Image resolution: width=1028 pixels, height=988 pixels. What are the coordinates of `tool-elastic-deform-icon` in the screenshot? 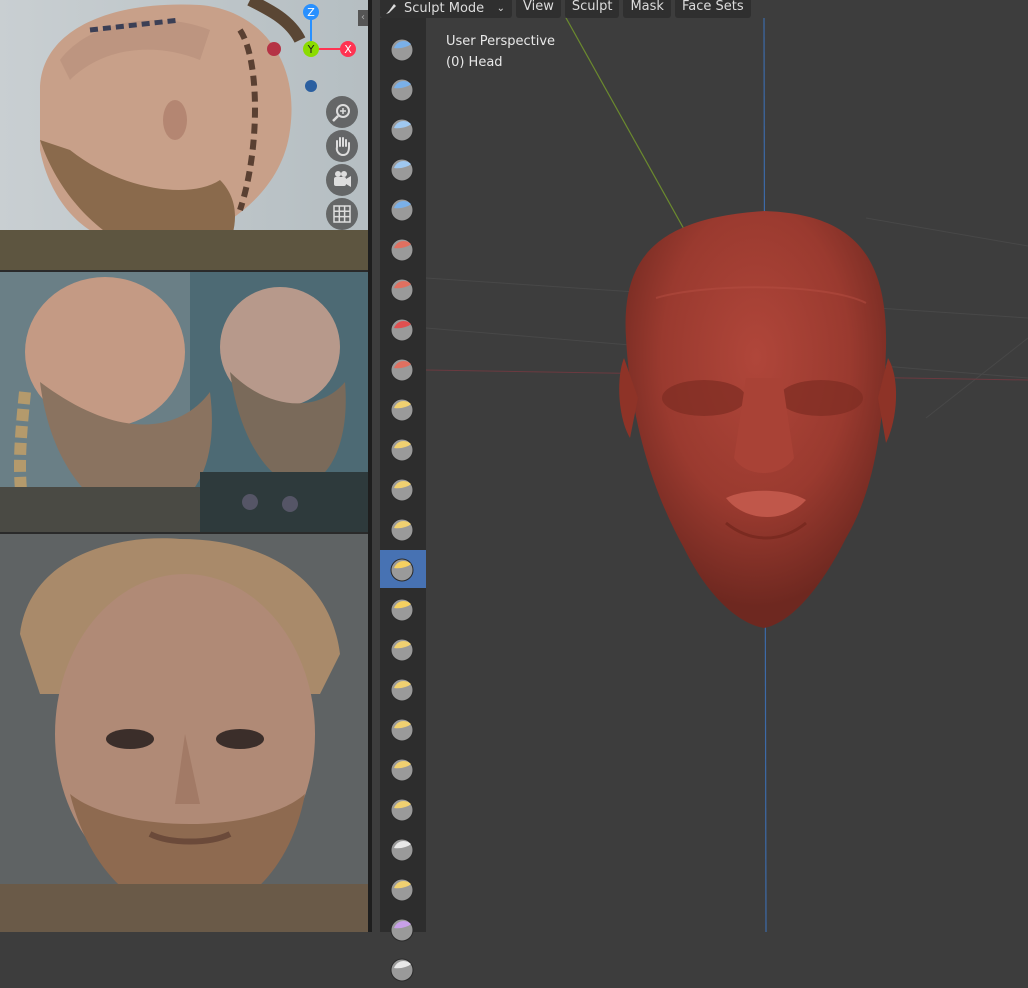 It's located at (403, 649).